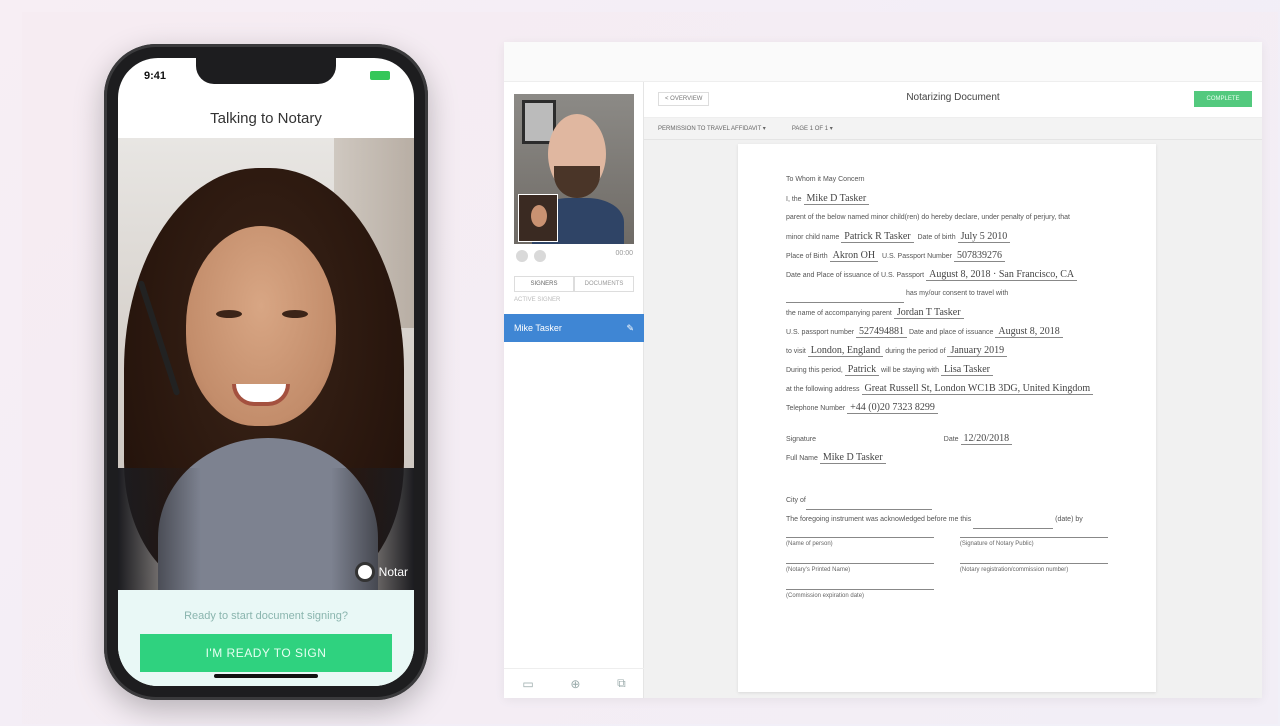 Image resolution: width=1280 pixels, height=726 pixels. I want to click on filled-field: Patrick, so click(862, 370).